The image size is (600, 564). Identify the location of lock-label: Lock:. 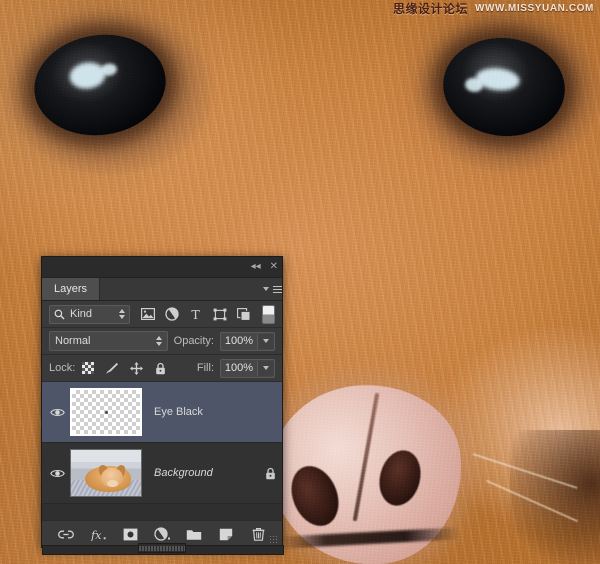
(62, 368).